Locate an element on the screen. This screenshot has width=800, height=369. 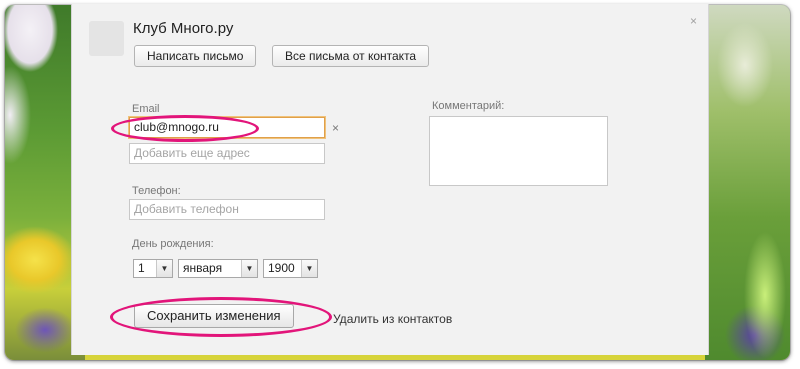
birthday-year-value: 1900 is located at coordinates (281, 268).